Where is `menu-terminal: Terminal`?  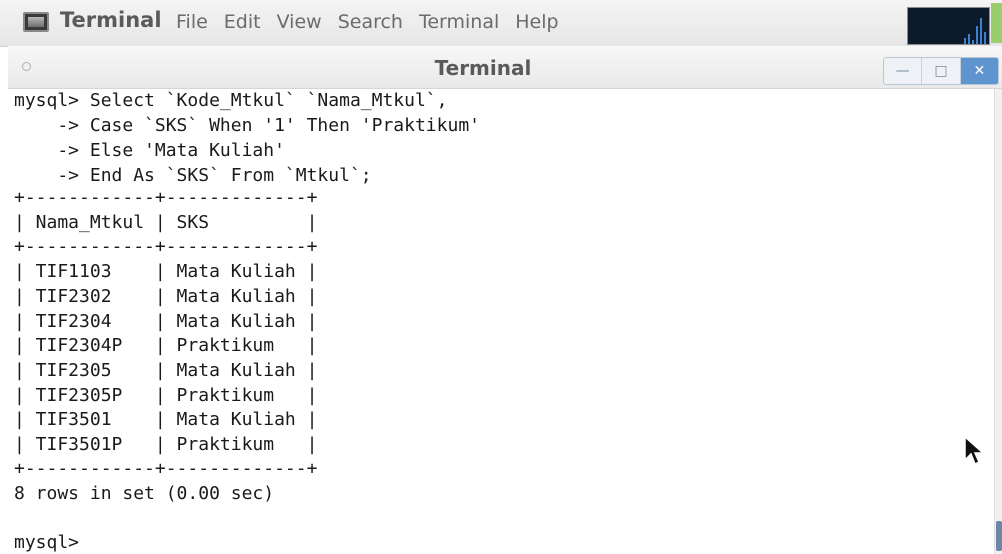
menu-terminal: Terminal is located at coordinates (459, 22).